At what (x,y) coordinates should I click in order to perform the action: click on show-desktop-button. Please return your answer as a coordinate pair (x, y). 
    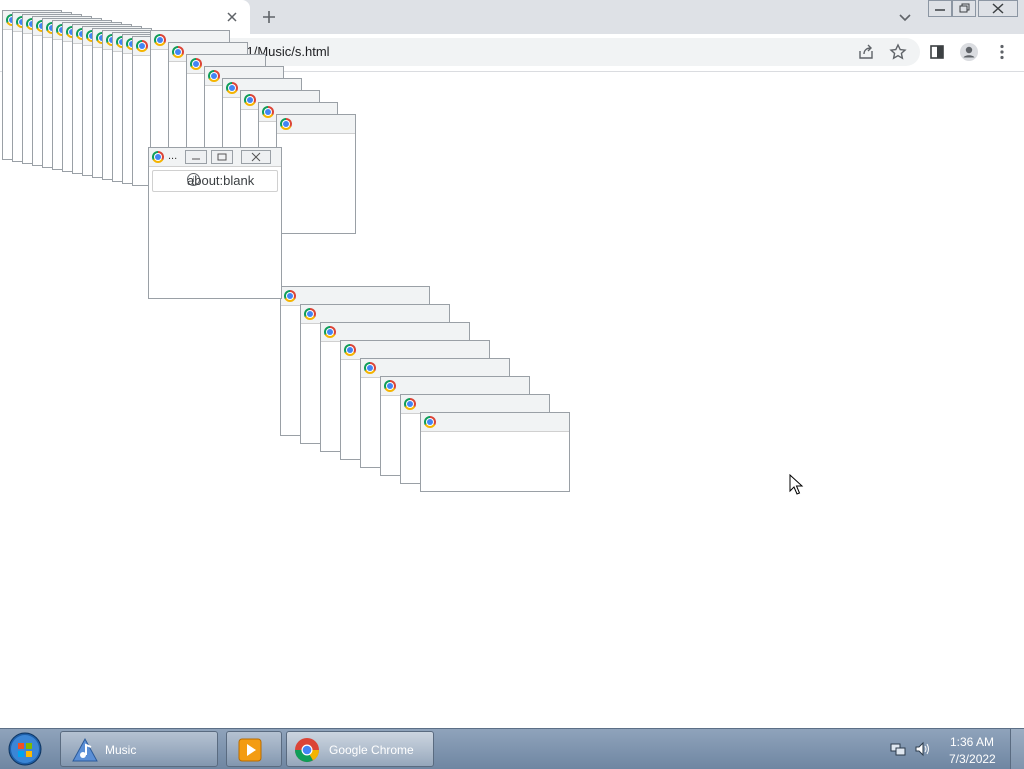
    Looking at the image, I should click on (1017, 749).